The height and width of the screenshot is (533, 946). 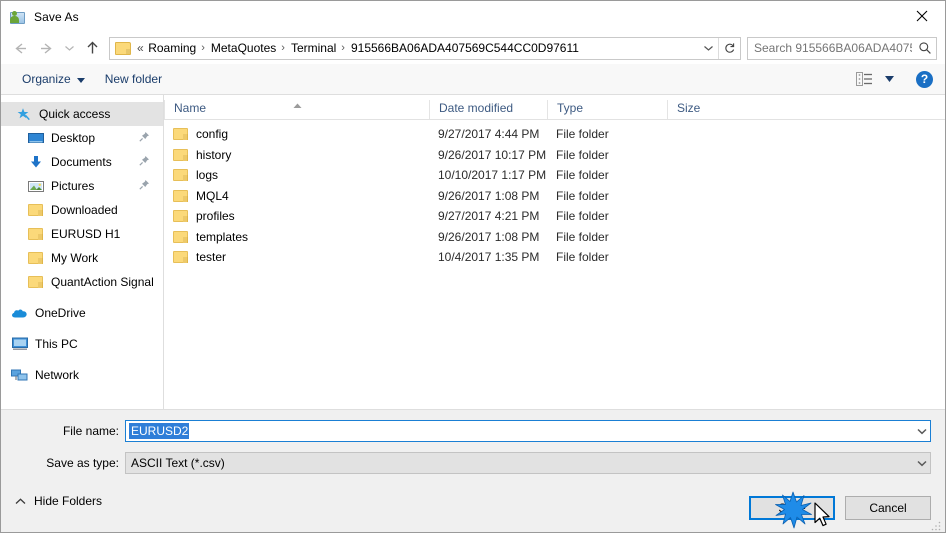 I want to click on column-header-type: Type, so click(x=607, y=109).